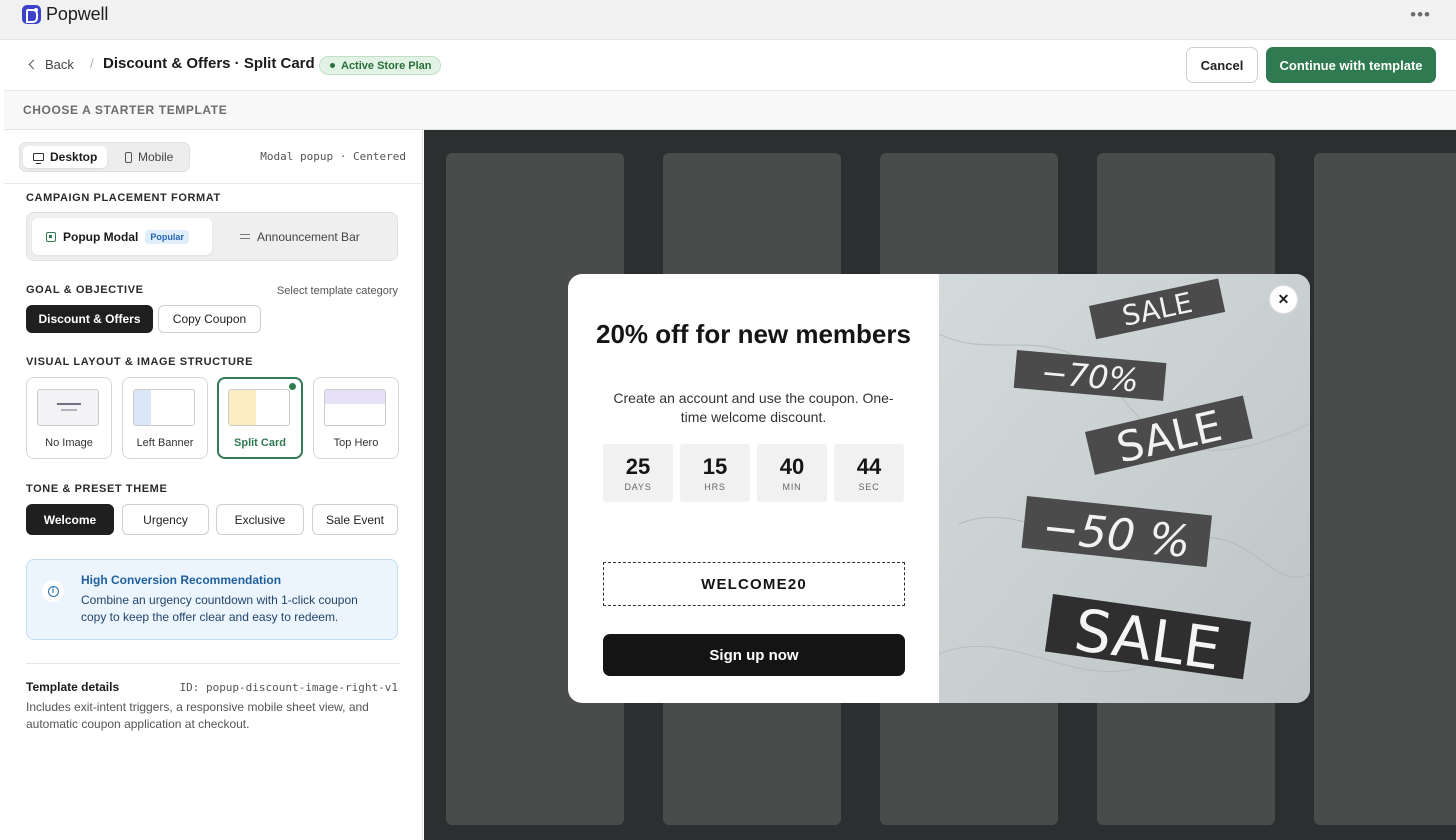  Describe the element at coordinates (1420, 15) in the screenshot. I see `more-horizontal-icon: •••` at that location.